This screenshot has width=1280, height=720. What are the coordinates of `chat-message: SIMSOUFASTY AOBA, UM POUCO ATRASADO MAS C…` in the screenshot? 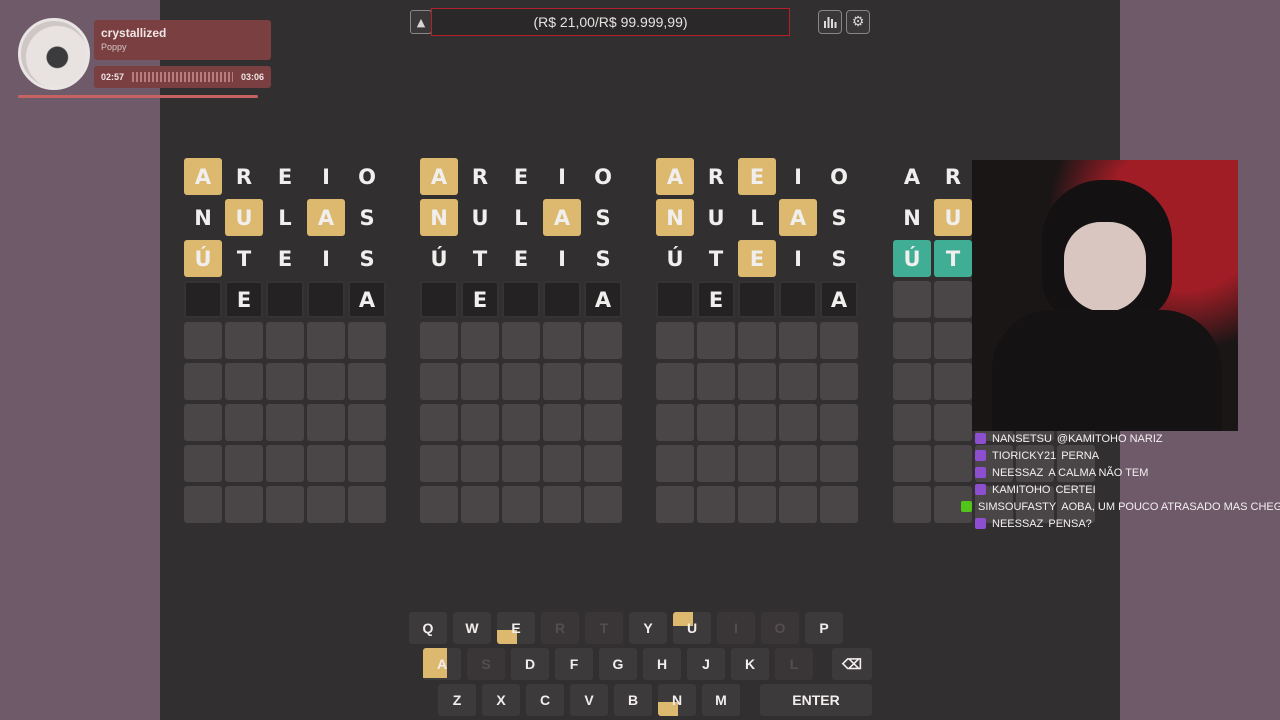 It's located at (1117, 506).